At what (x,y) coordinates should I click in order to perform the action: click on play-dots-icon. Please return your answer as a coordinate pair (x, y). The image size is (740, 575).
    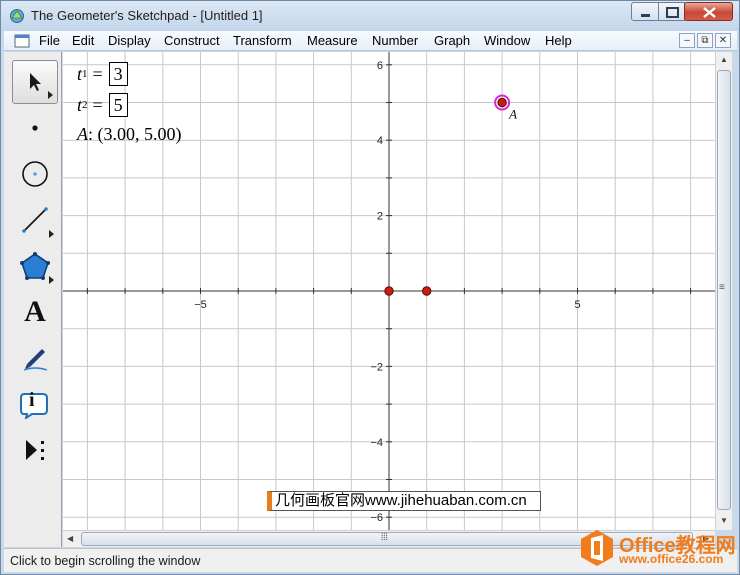
    Looking at the image, I should click on (35, 450).